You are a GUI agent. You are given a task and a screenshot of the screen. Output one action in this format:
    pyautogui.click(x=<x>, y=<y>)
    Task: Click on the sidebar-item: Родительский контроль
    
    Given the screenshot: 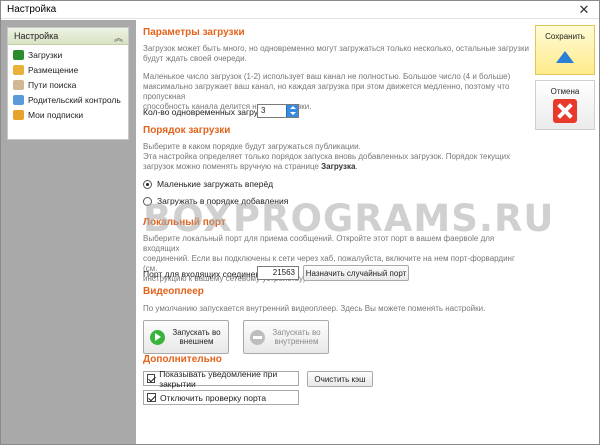 What is the action you would take?
    pyautogui.click(x=68, y=99)
    